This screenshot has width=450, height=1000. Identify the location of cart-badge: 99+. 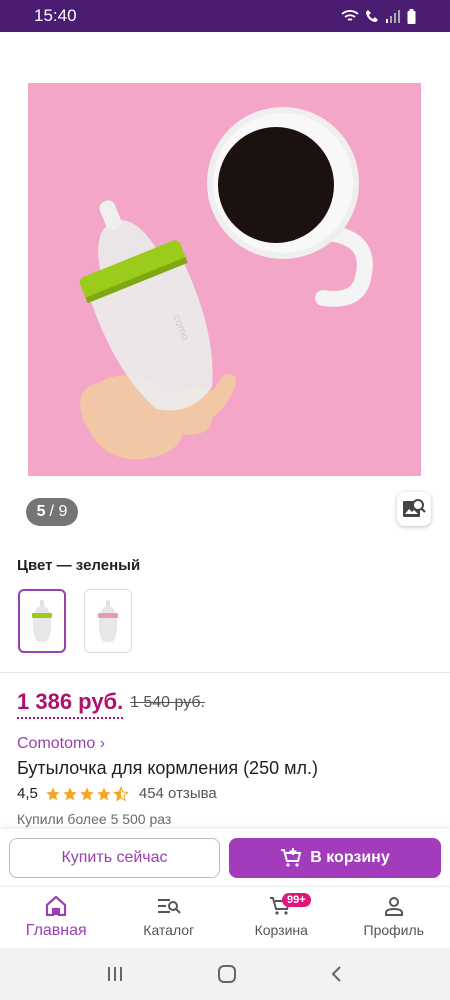
(296, 900).